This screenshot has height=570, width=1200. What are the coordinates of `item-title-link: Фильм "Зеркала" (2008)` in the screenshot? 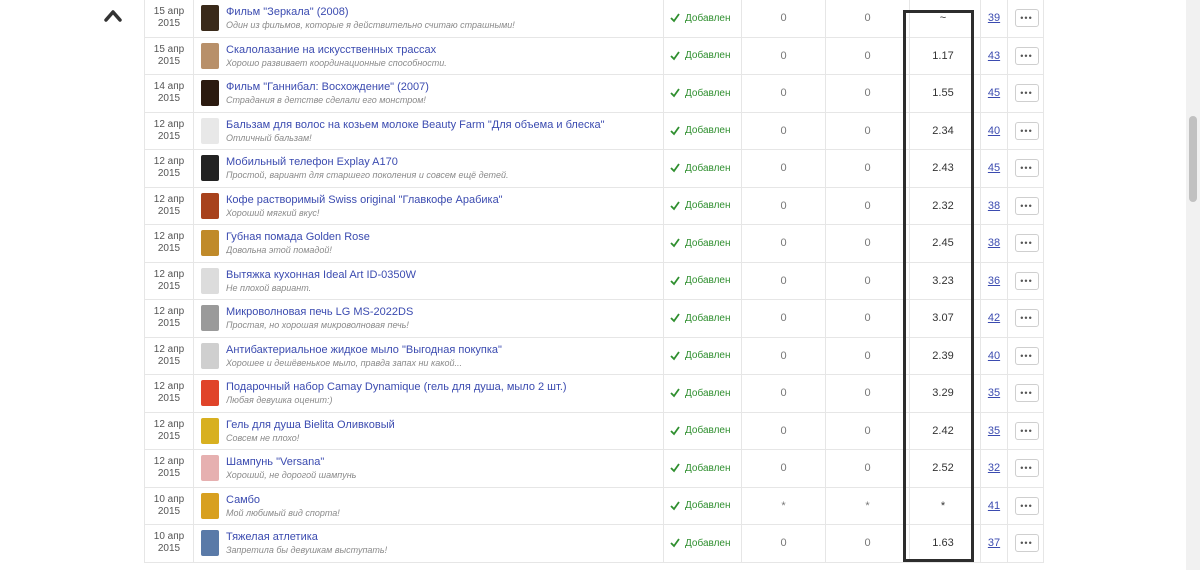 It's located at (444, 12).